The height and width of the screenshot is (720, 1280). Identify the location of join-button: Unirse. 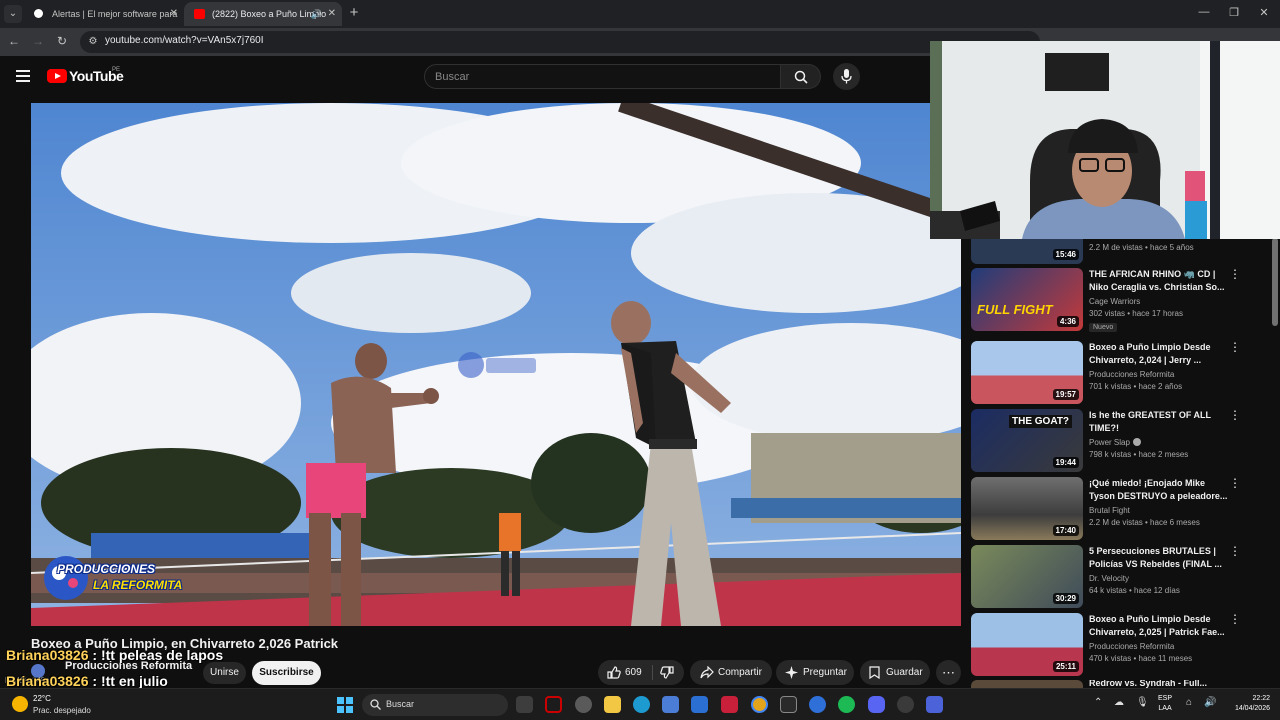
(224, 673).